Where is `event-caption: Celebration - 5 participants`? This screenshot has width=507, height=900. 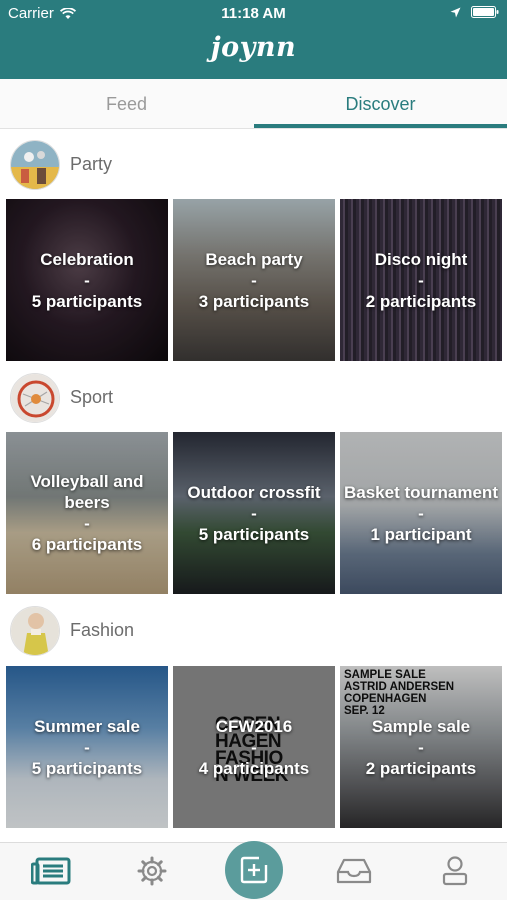
event-caption: Celebration - 5 participants is located at coordinates (87, 280).